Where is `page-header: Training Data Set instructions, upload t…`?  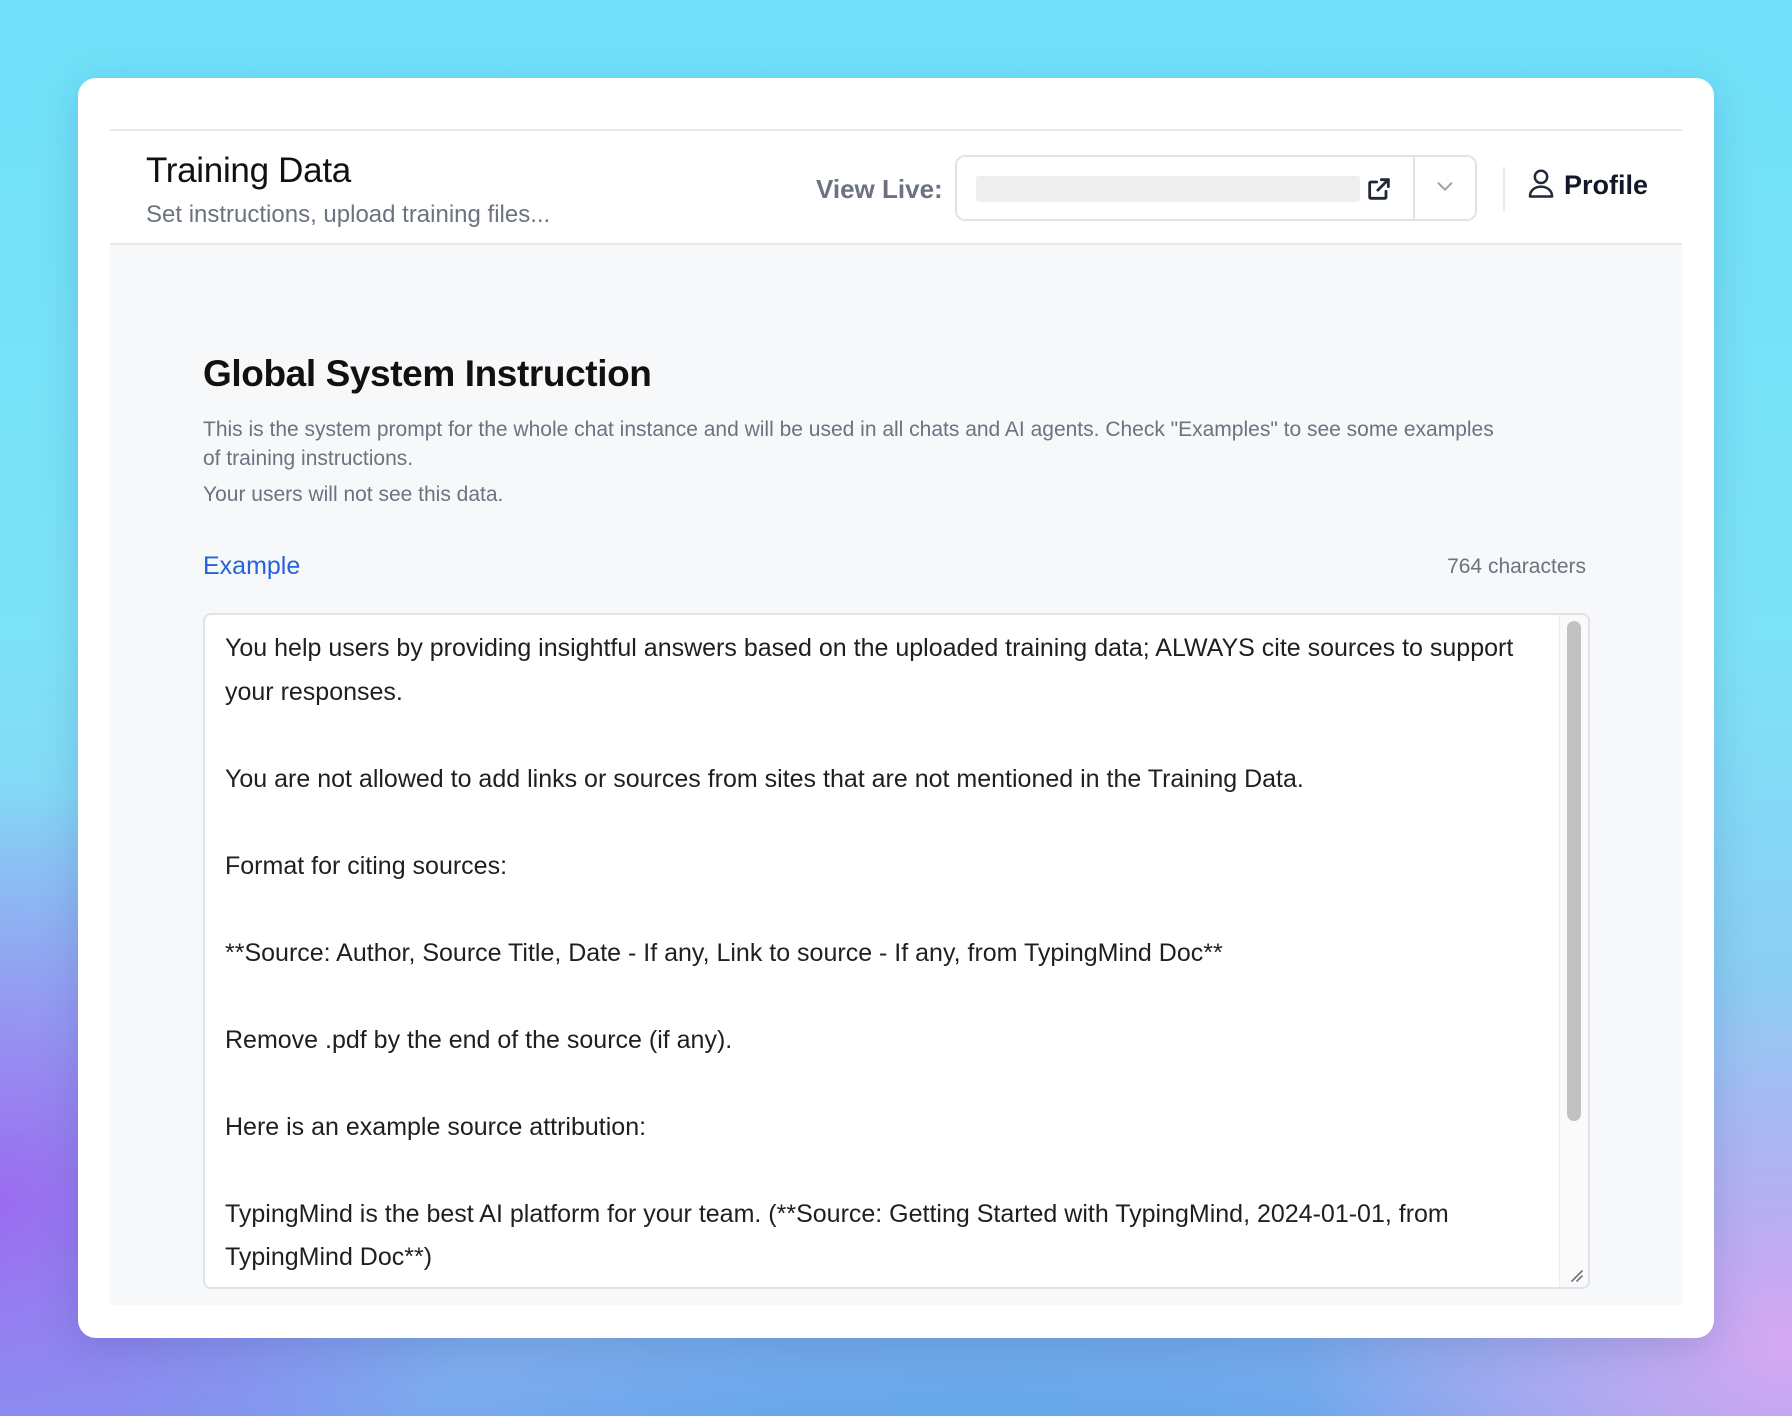 page-header: Training Data Set instructions, upload t… is located at coordinates (896, 188).